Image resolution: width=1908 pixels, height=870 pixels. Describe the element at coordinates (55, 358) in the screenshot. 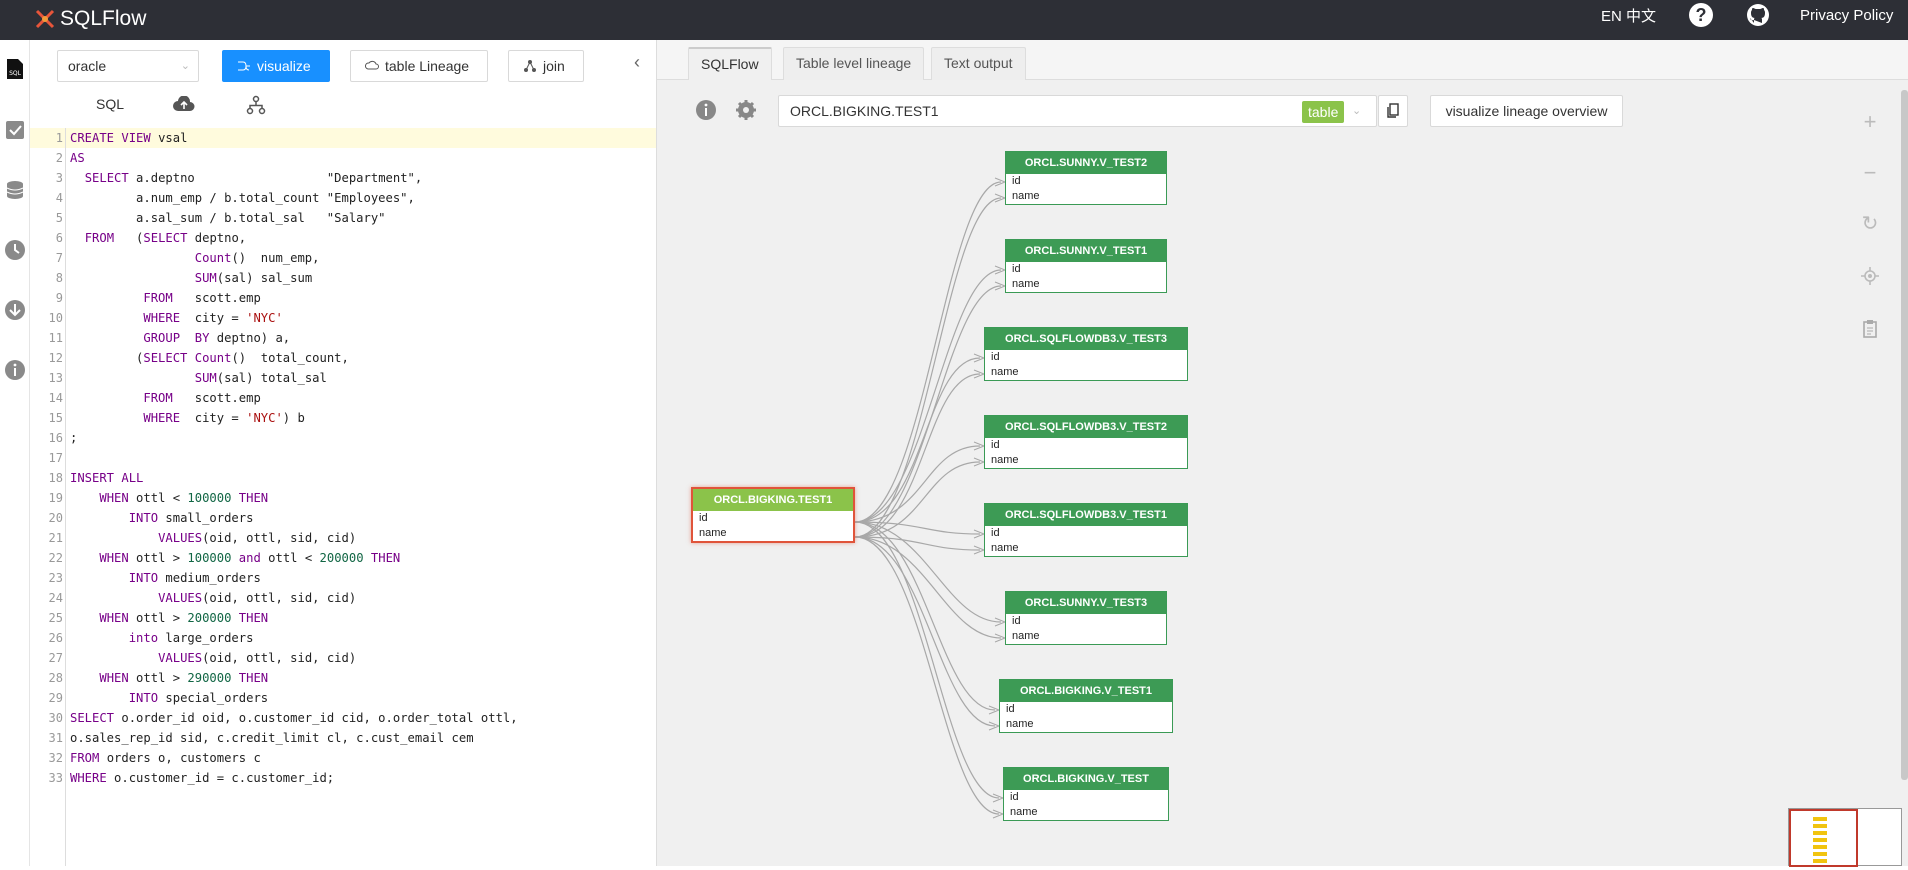

I see `line-number: 12` at that location.